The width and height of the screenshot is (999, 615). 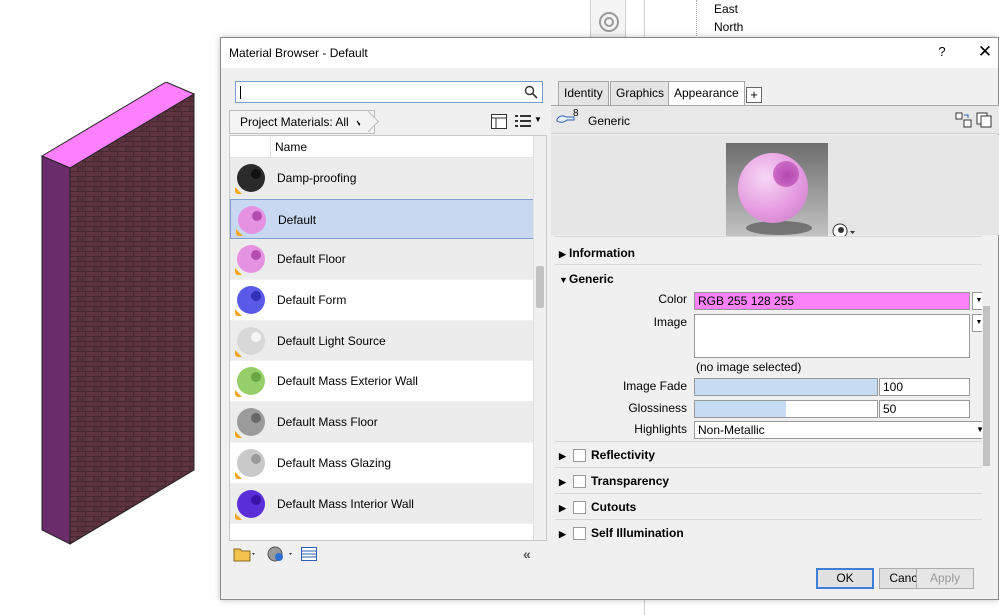 I want to click on apply-button: Apply, so click(x=945, y=578).